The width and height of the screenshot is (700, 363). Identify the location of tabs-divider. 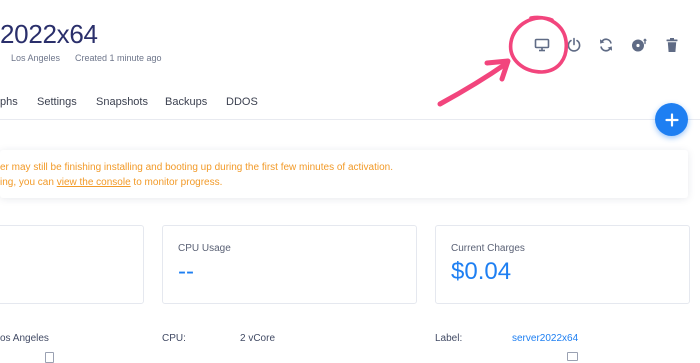
(350, 119).